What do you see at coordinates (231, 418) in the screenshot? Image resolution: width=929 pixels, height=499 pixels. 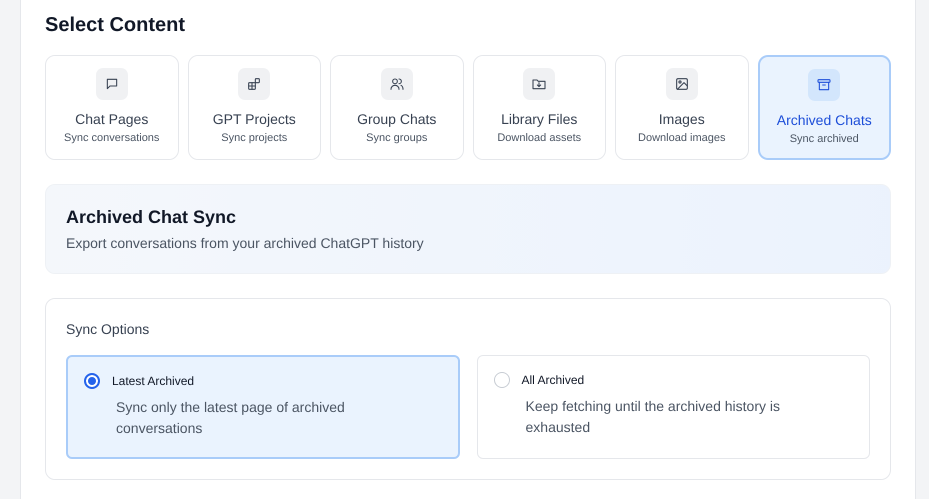 I see `option-description: Sync only the latest page of archived conversations` at bounding box center [231, 418].